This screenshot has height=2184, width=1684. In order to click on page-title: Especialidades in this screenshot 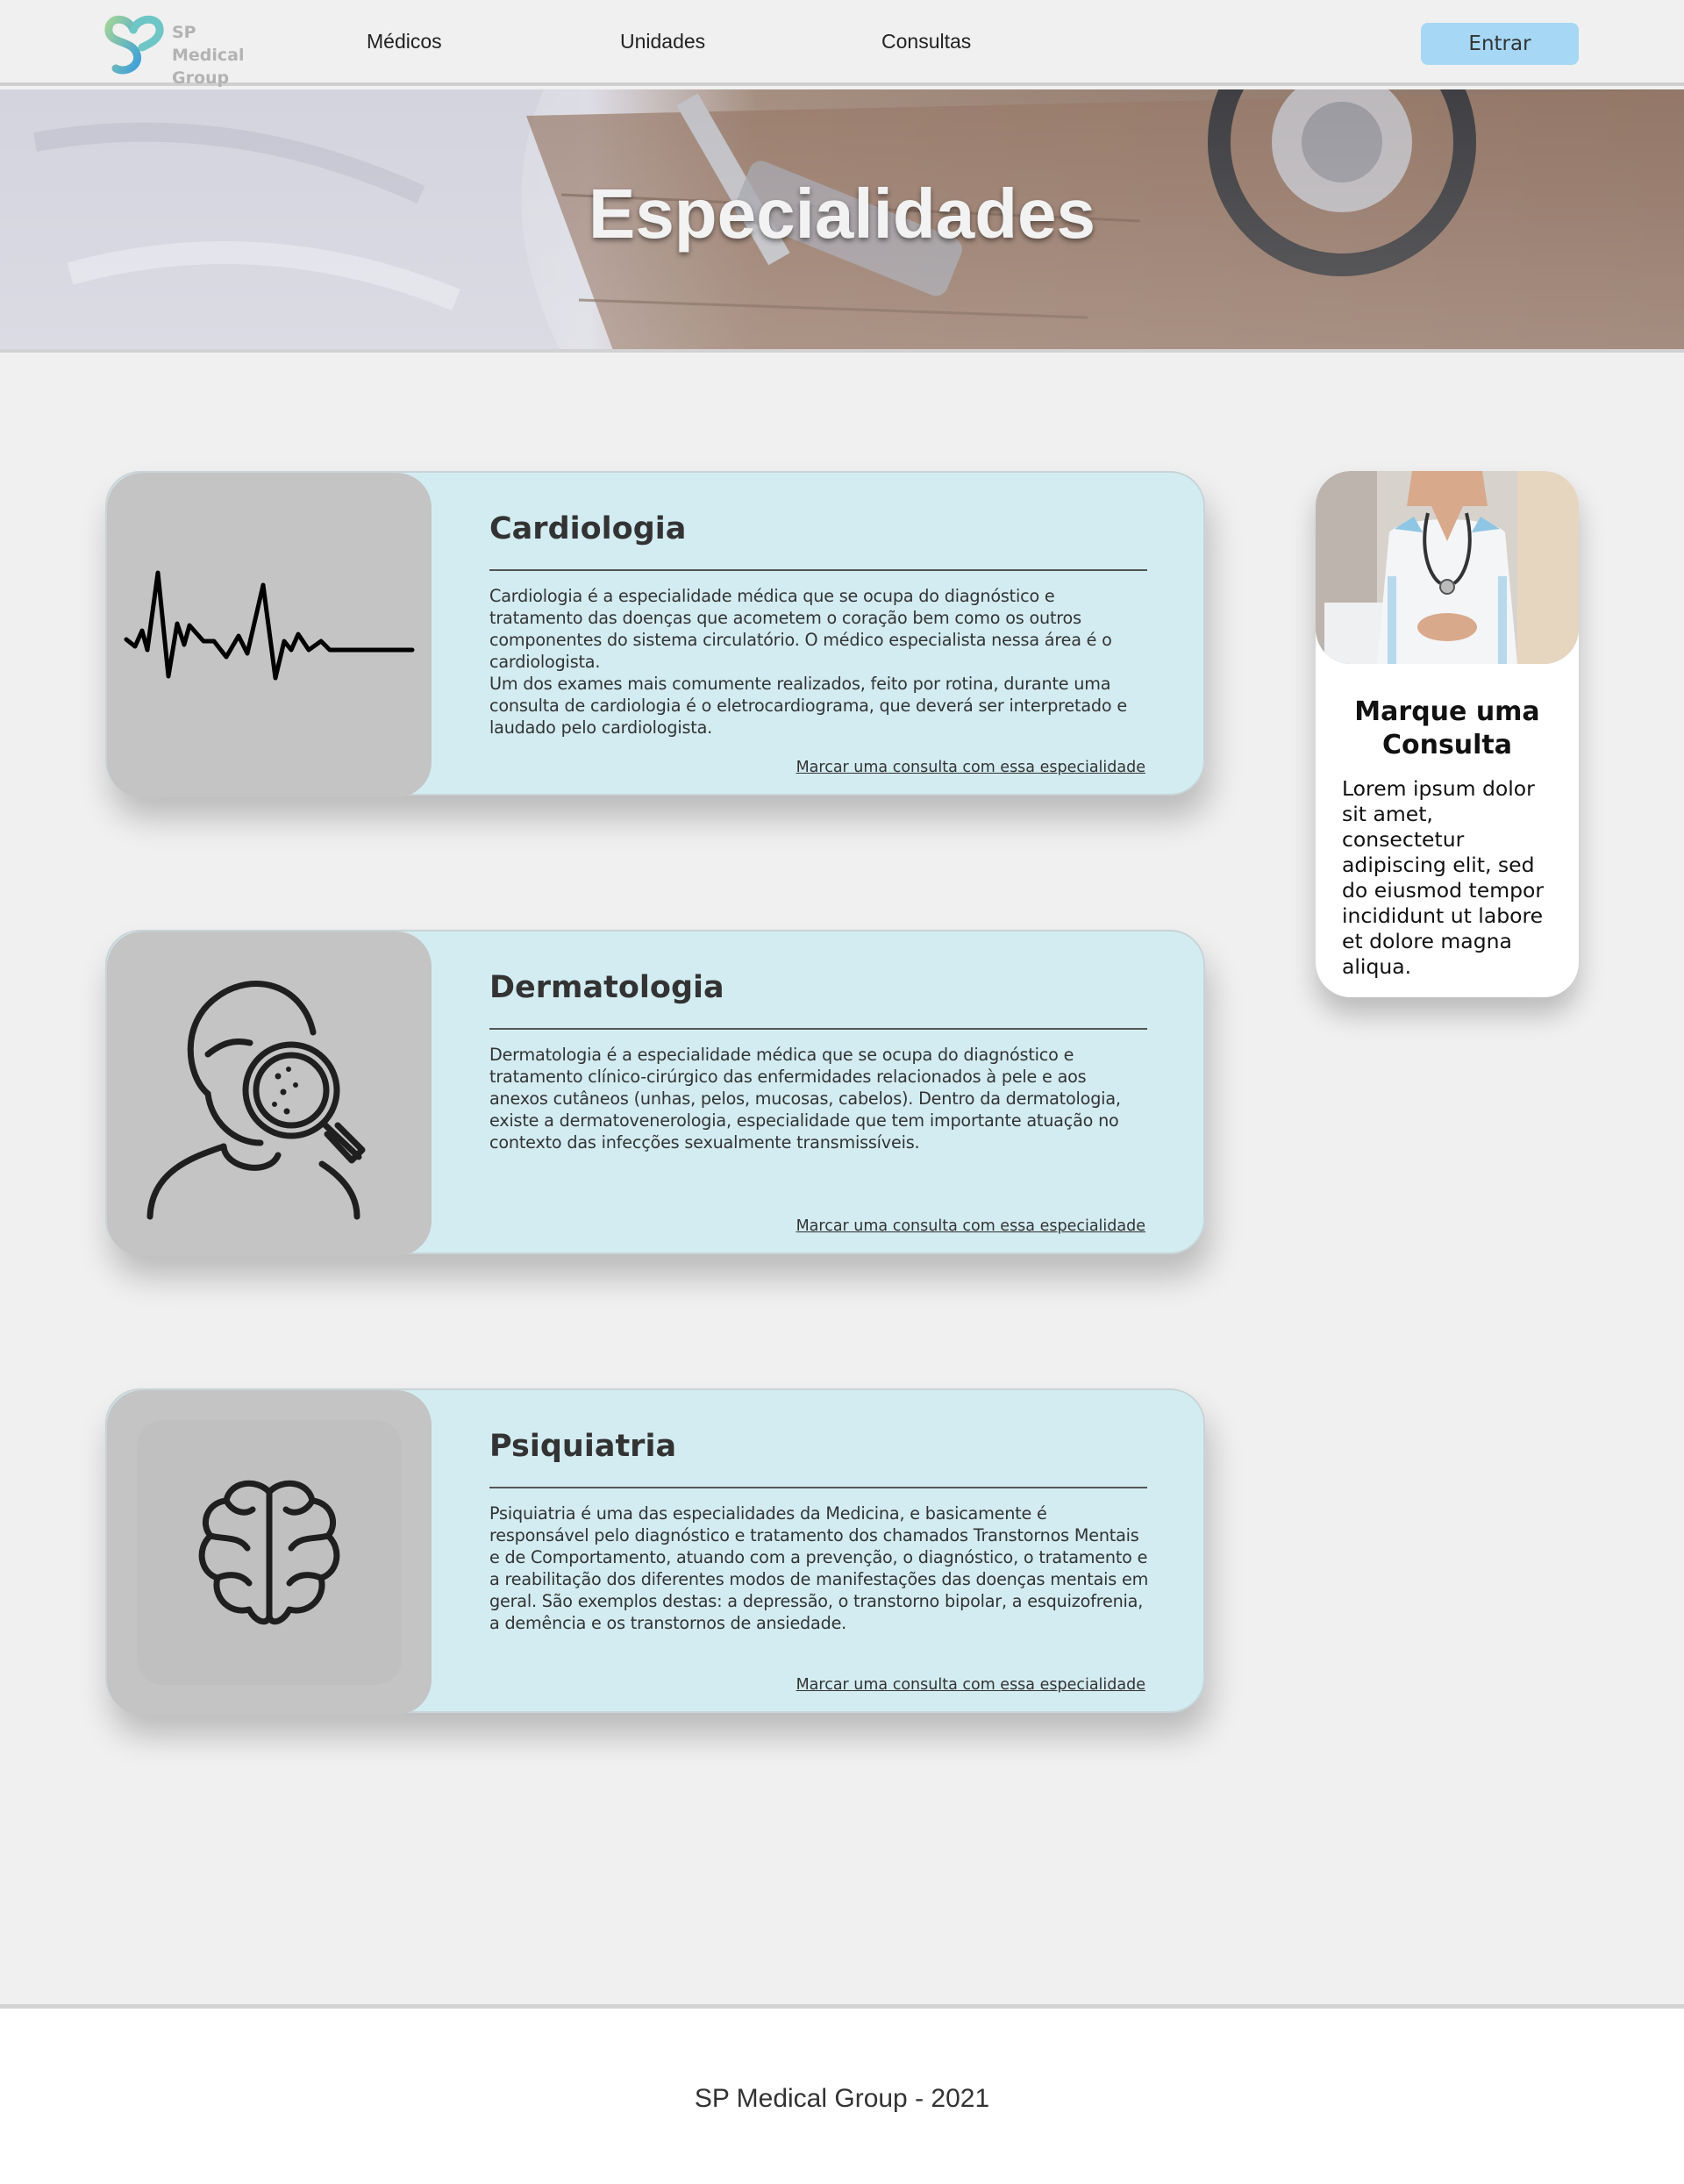, I will do `click(842, 214)`.